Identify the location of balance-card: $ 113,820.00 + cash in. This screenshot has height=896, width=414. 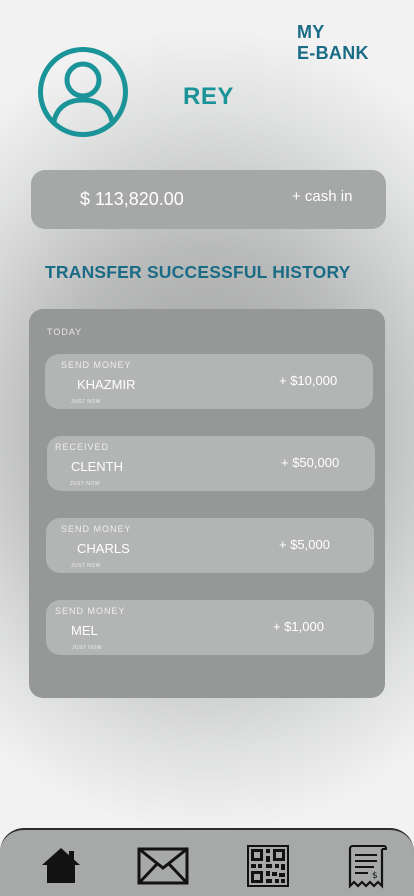
(208, 199).